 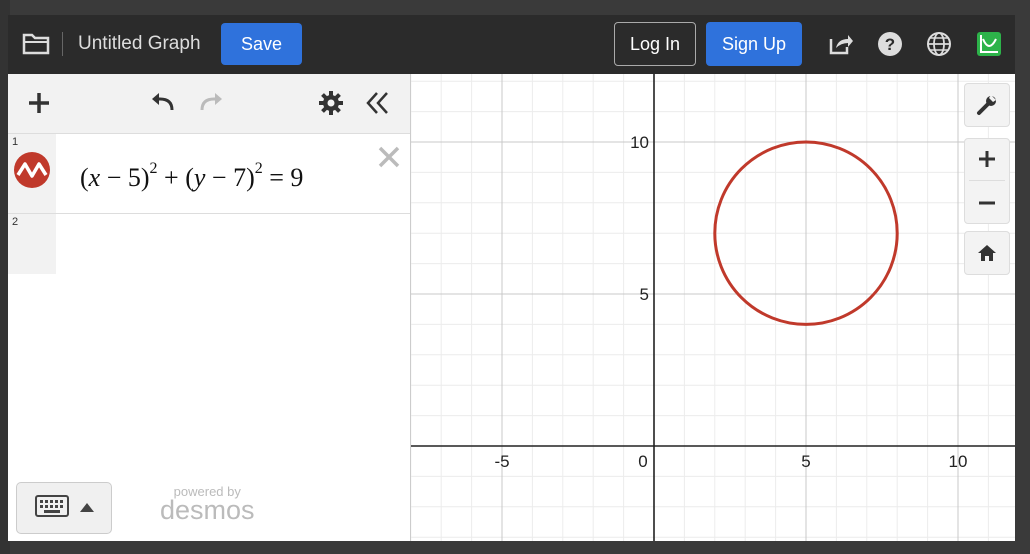 What do you see at coordinates (36, 43) in the screenshot?
I see `folder-icon` at bounding box center [36, 43].